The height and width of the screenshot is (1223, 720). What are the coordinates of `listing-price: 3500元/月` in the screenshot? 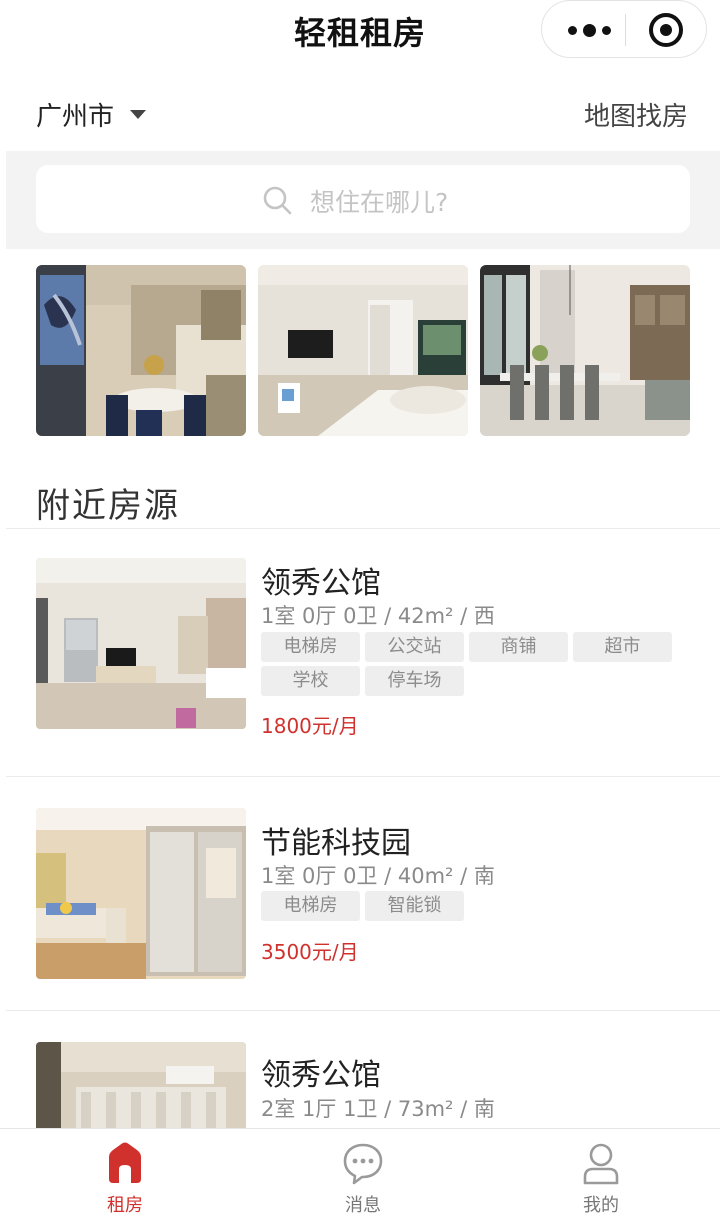 It's located at (310, 952).